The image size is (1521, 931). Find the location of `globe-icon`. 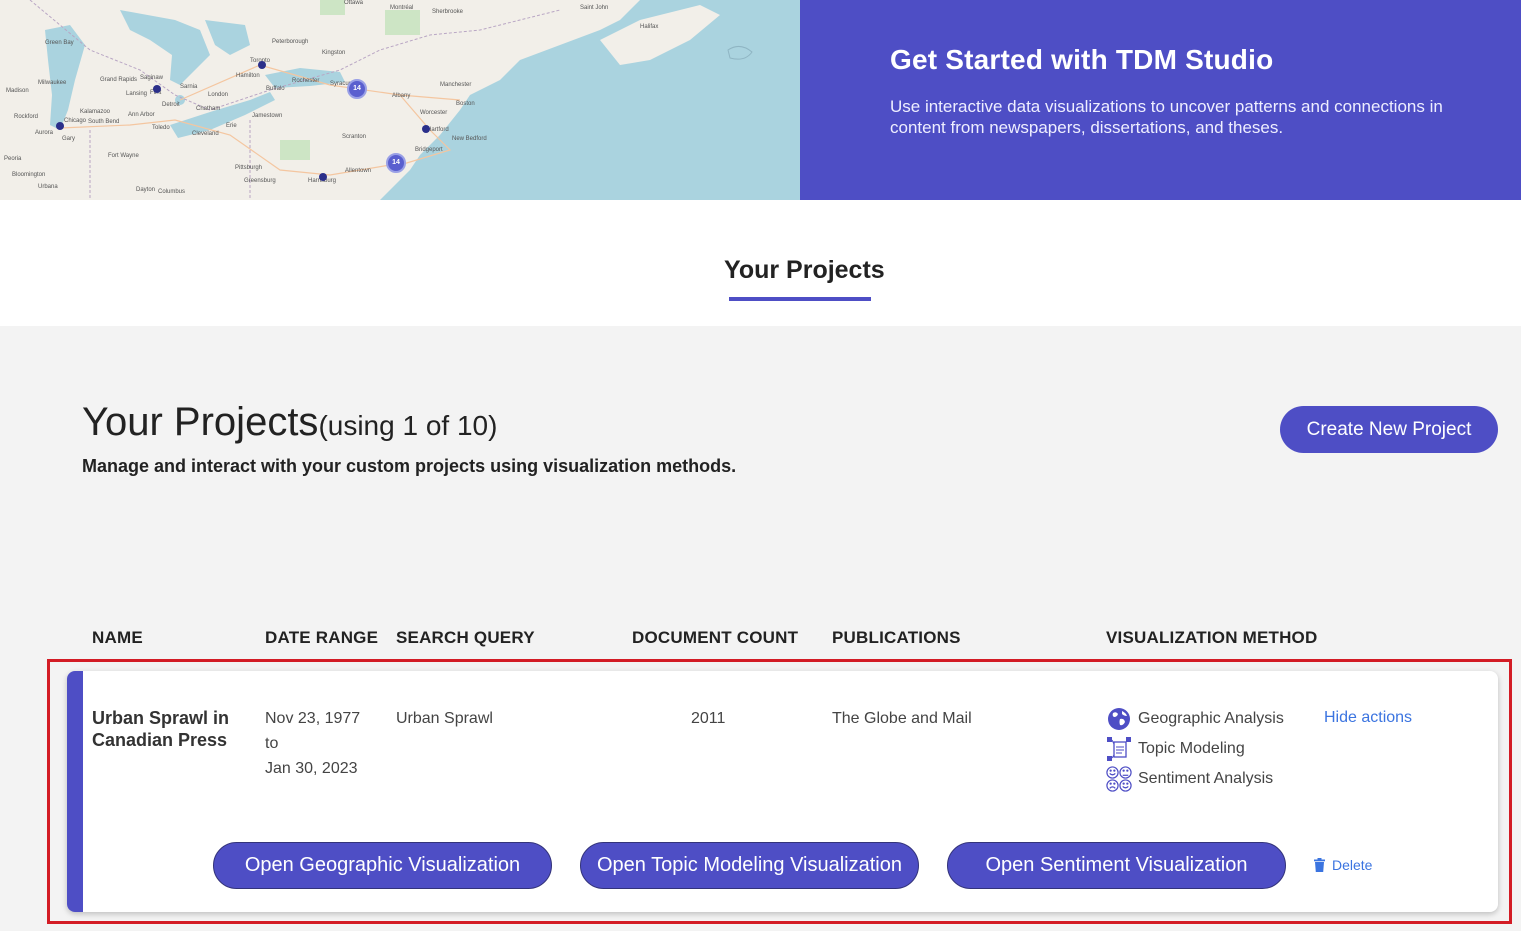

globe-icon is located at coordinates (1119, 719).